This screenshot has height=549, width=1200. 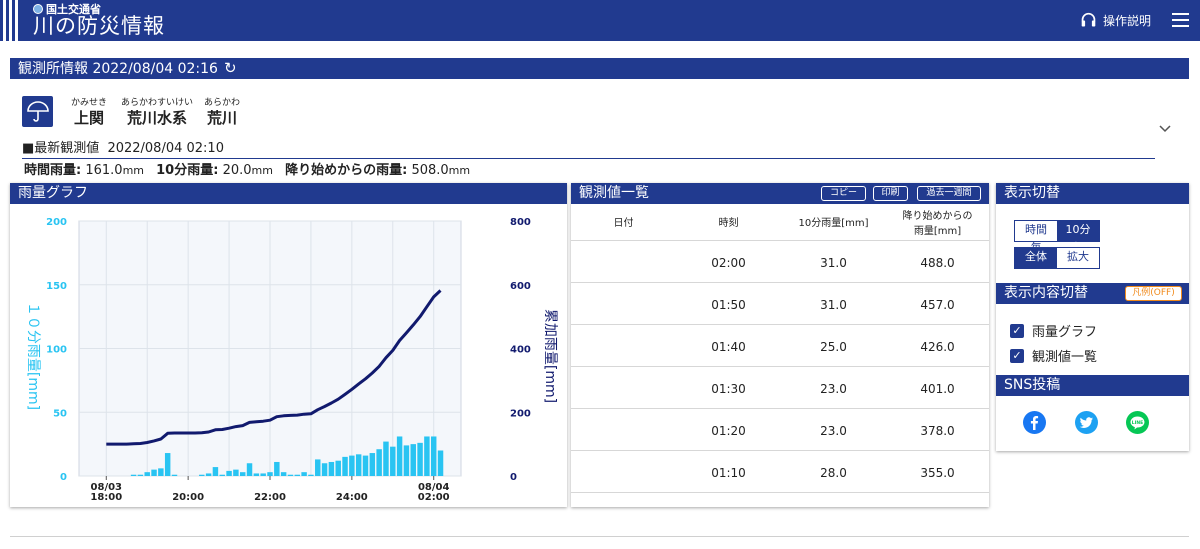 What do you see at coordinates (237, 170) in the screenshot?
I see `tenmin-rain-value: 20.0` at bounding box center [237, 170].